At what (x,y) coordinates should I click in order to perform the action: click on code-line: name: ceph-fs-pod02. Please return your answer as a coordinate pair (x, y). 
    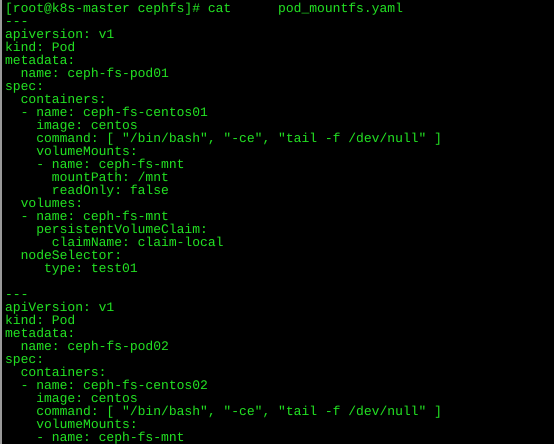
    Looking at the image, I should click on (94, 346).